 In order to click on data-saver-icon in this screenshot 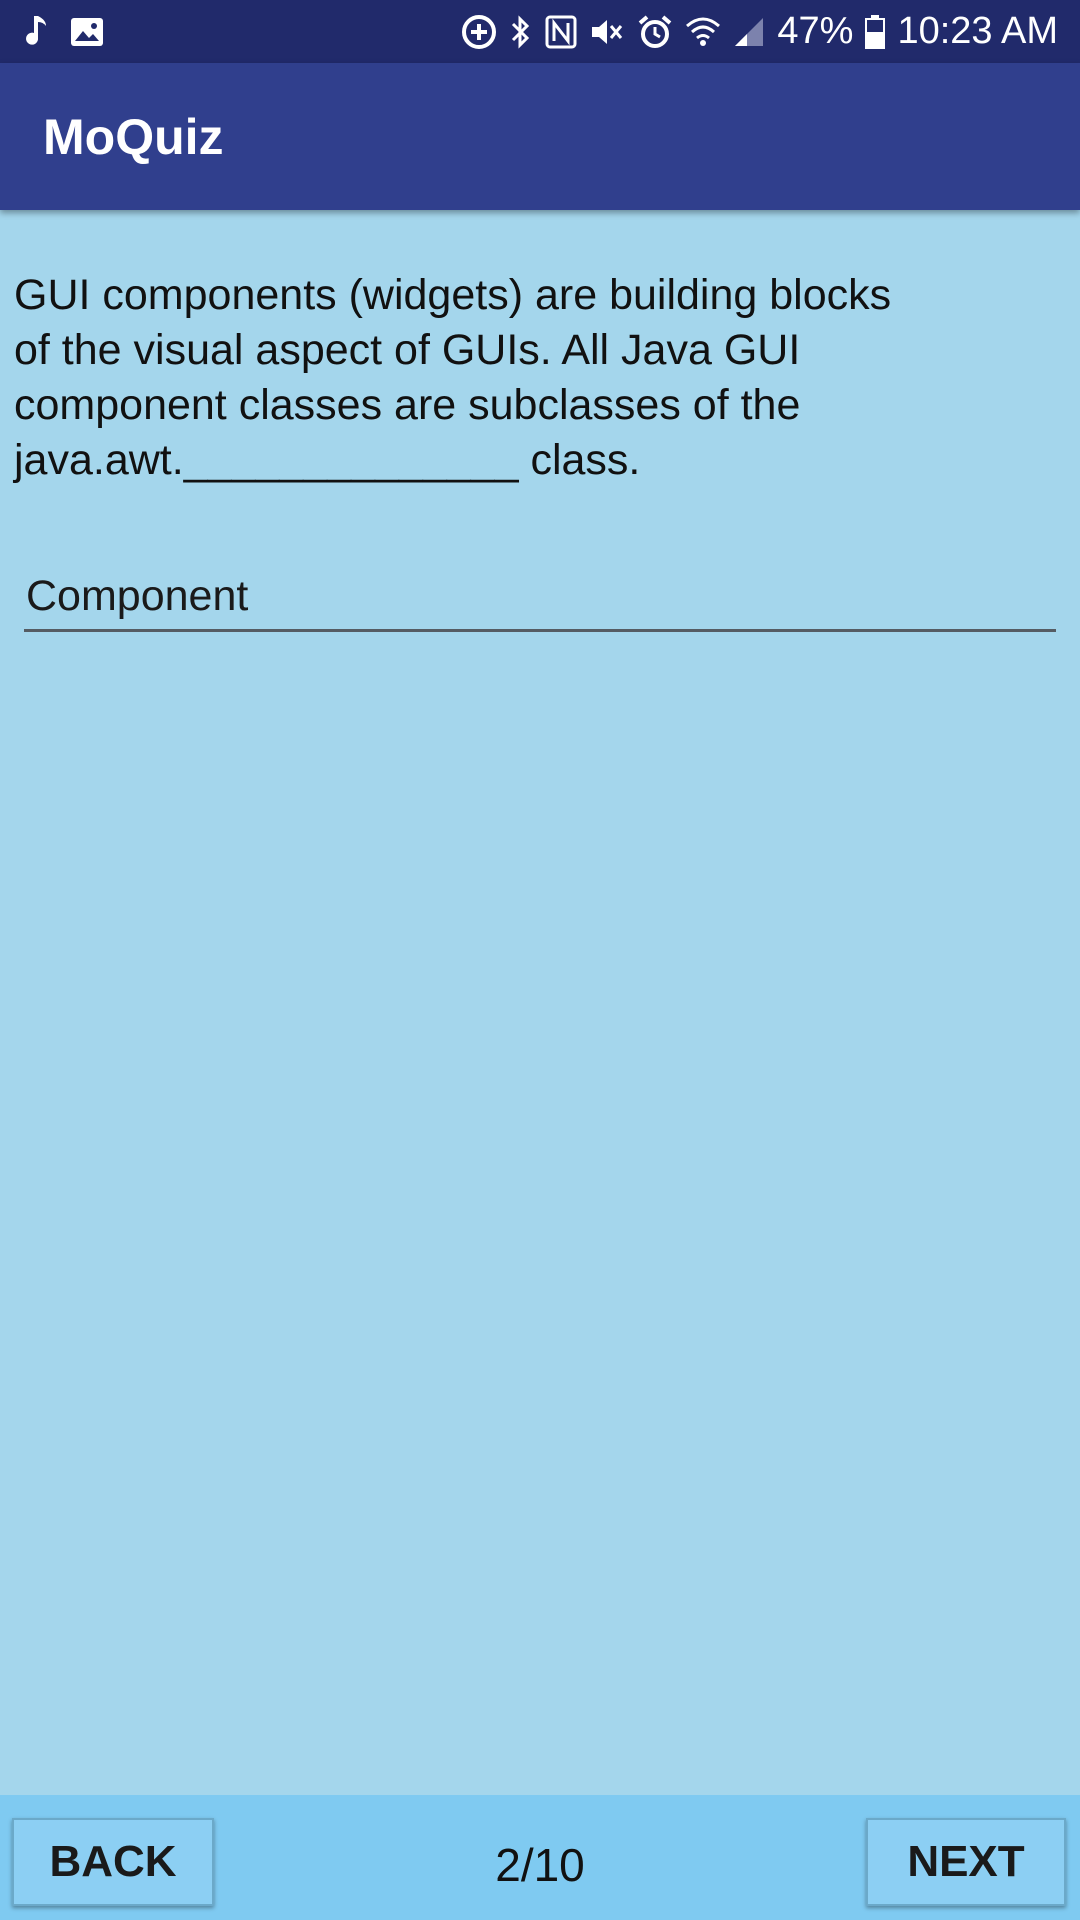, I will do `click(479, 31)`.